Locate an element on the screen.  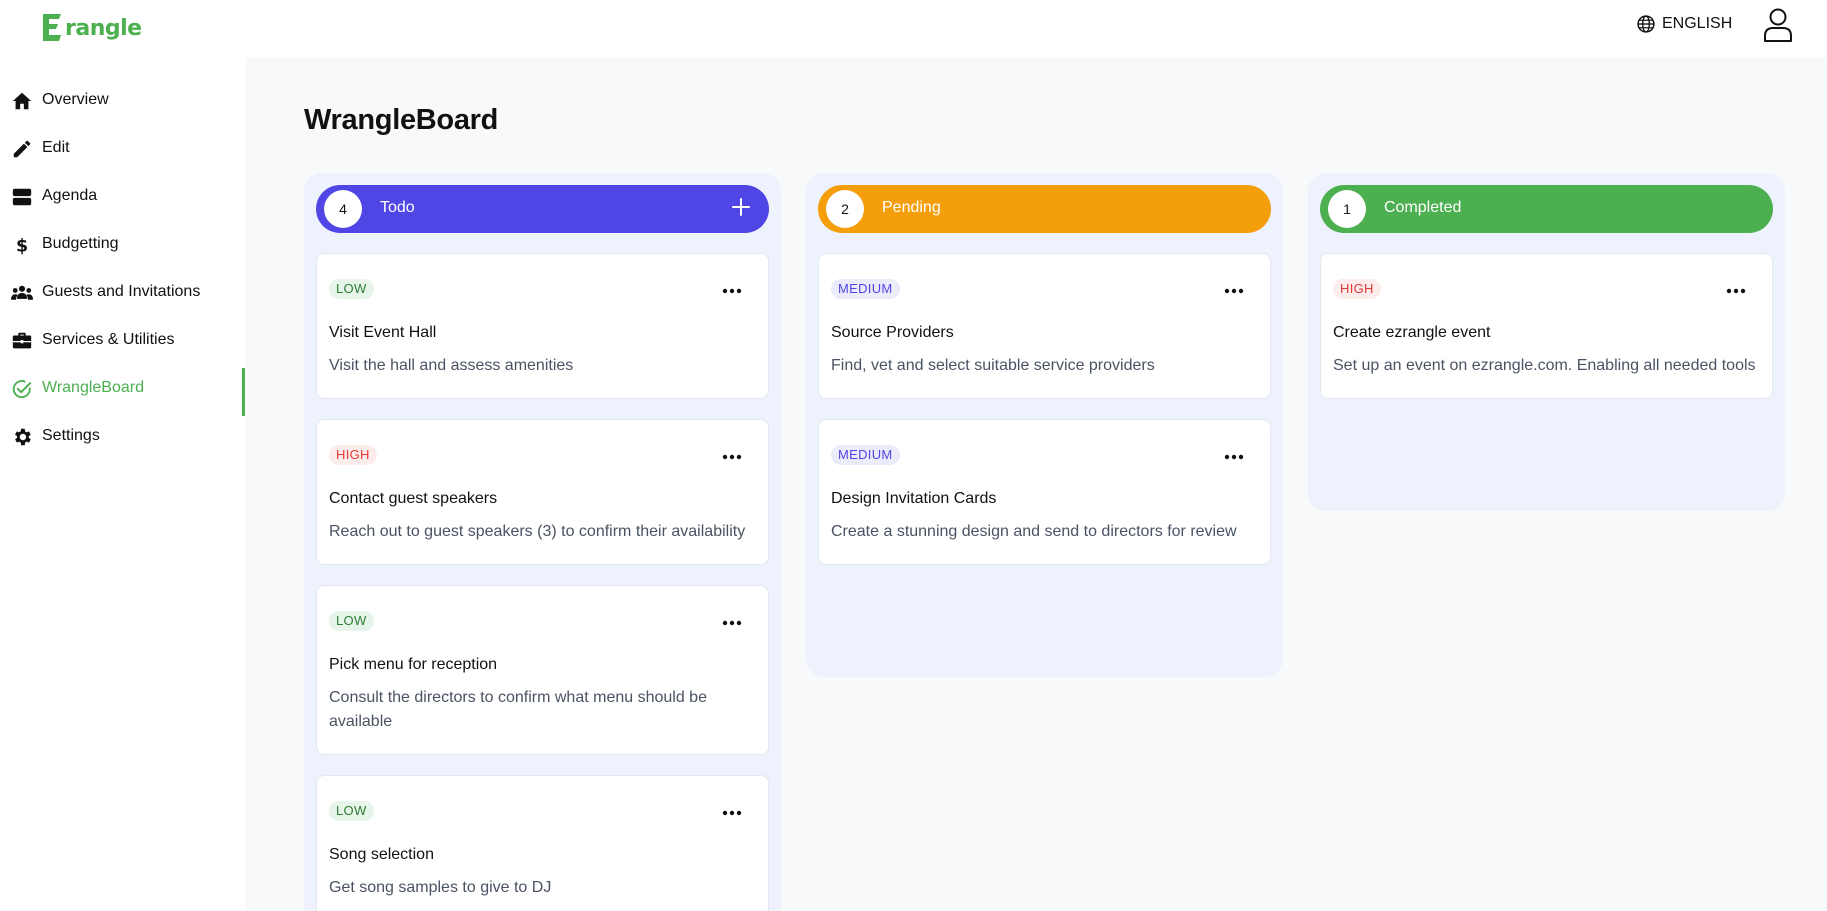
sidebar-item-services-utilities: Services & Utilities is located at coordinates (122, 340).